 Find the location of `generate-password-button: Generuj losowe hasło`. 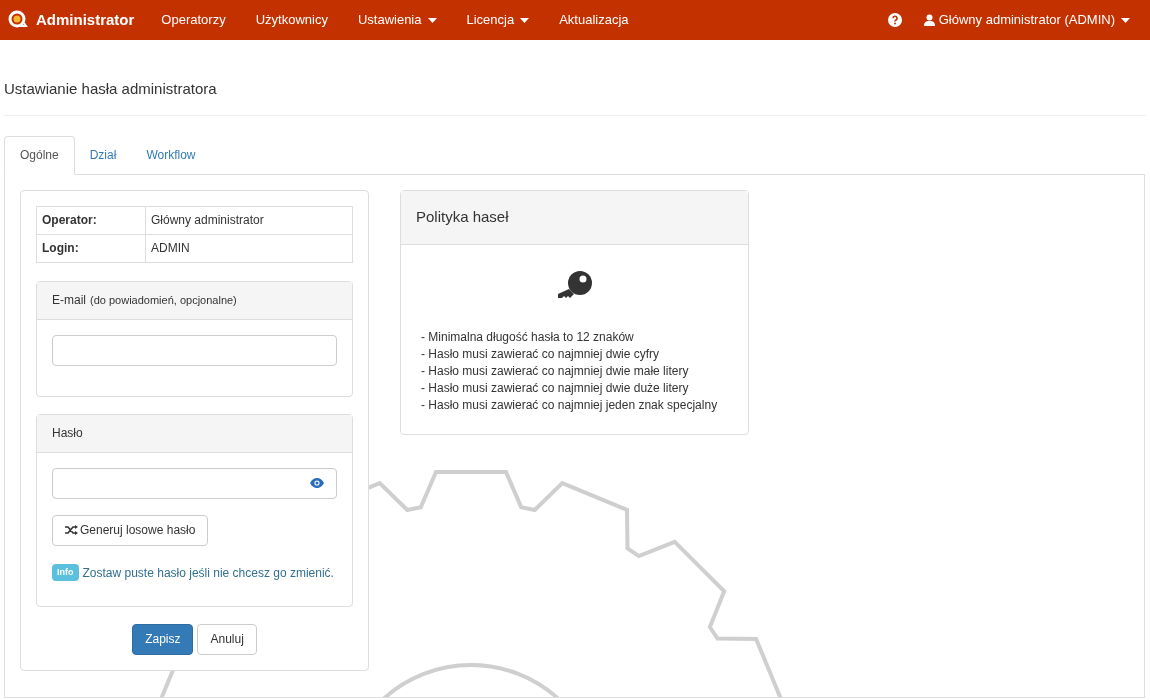

generate-password-button: Generuj losowe hasło is located at coordinates (130, 530).